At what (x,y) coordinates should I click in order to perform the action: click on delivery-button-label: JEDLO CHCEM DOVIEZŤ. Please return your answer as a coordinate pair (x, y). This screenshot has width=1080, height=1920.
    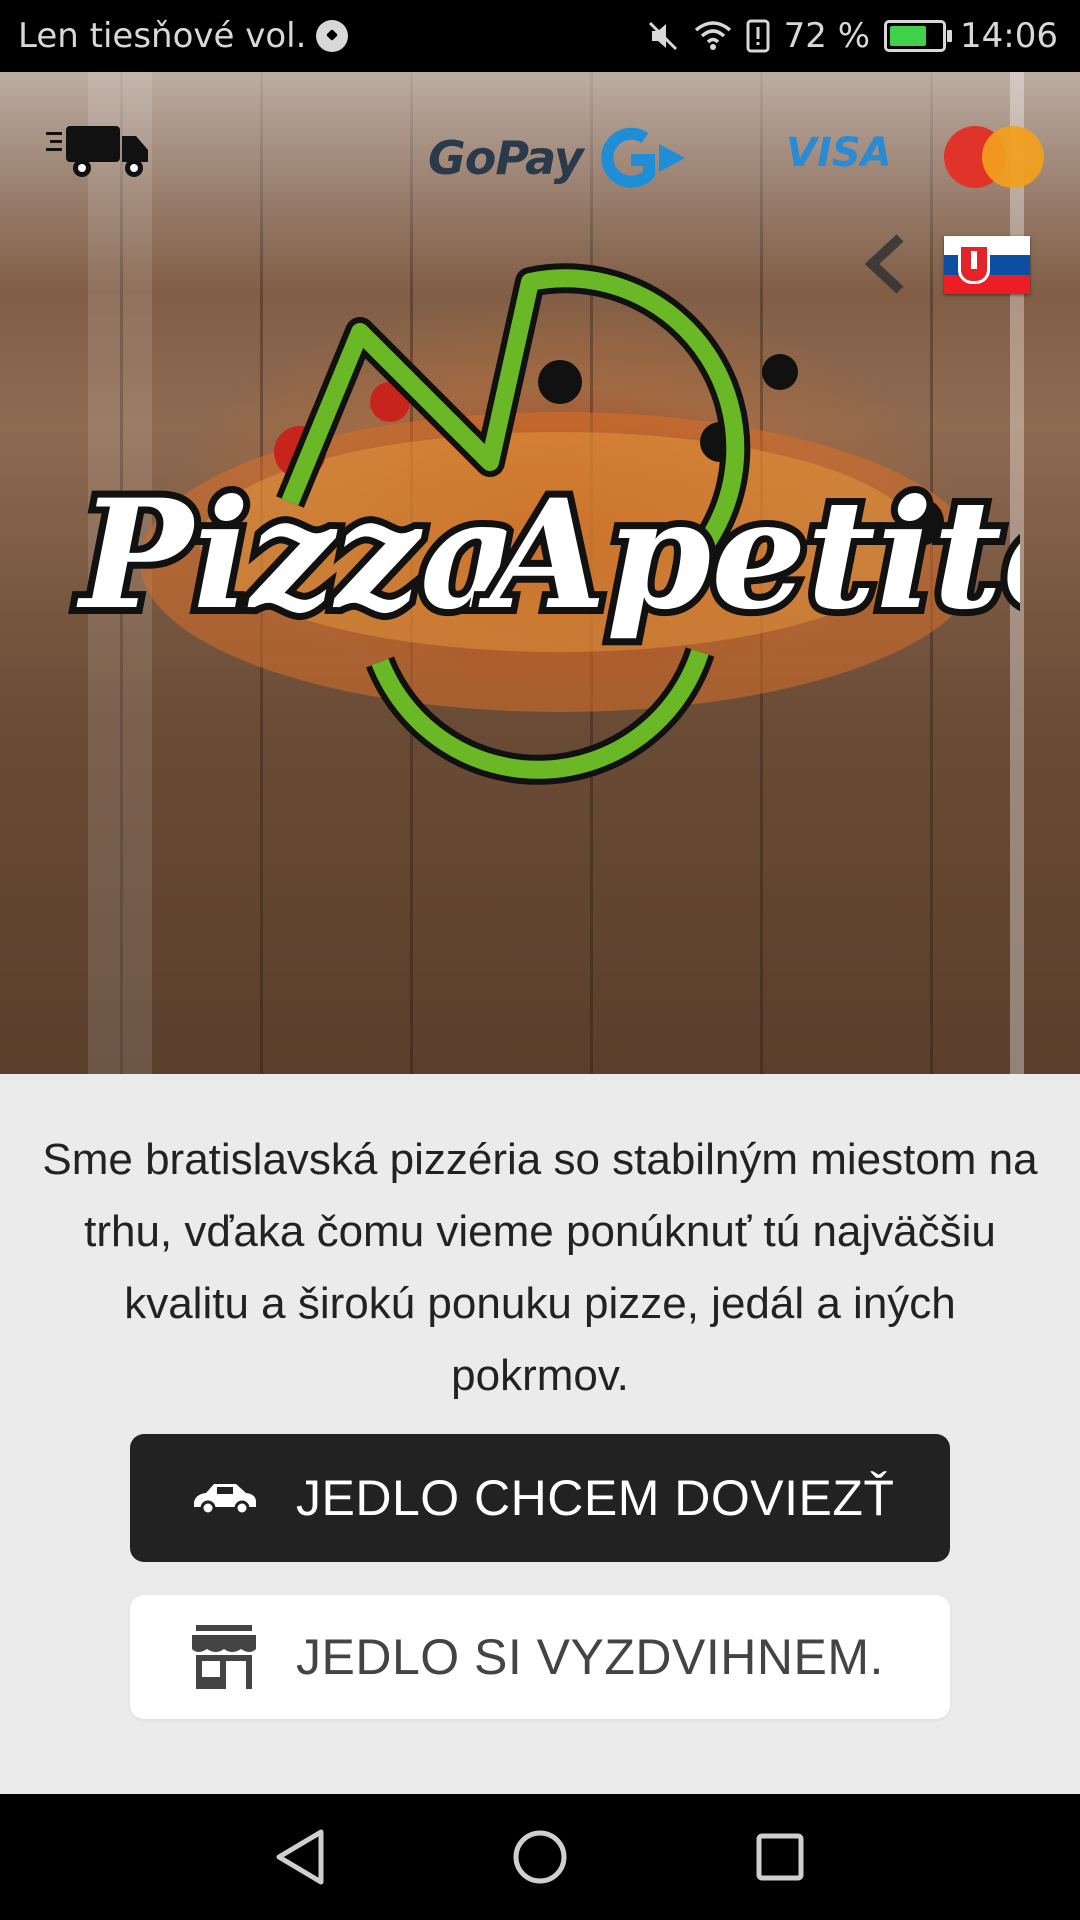
    Looking at the image, I should click on (595, 1498).